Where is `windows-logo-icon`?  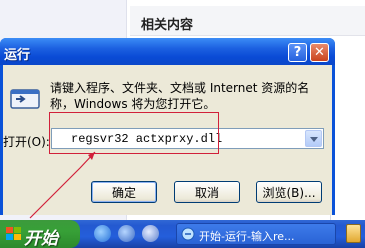 windows-logo-icon is located at coordinates (13, 233).